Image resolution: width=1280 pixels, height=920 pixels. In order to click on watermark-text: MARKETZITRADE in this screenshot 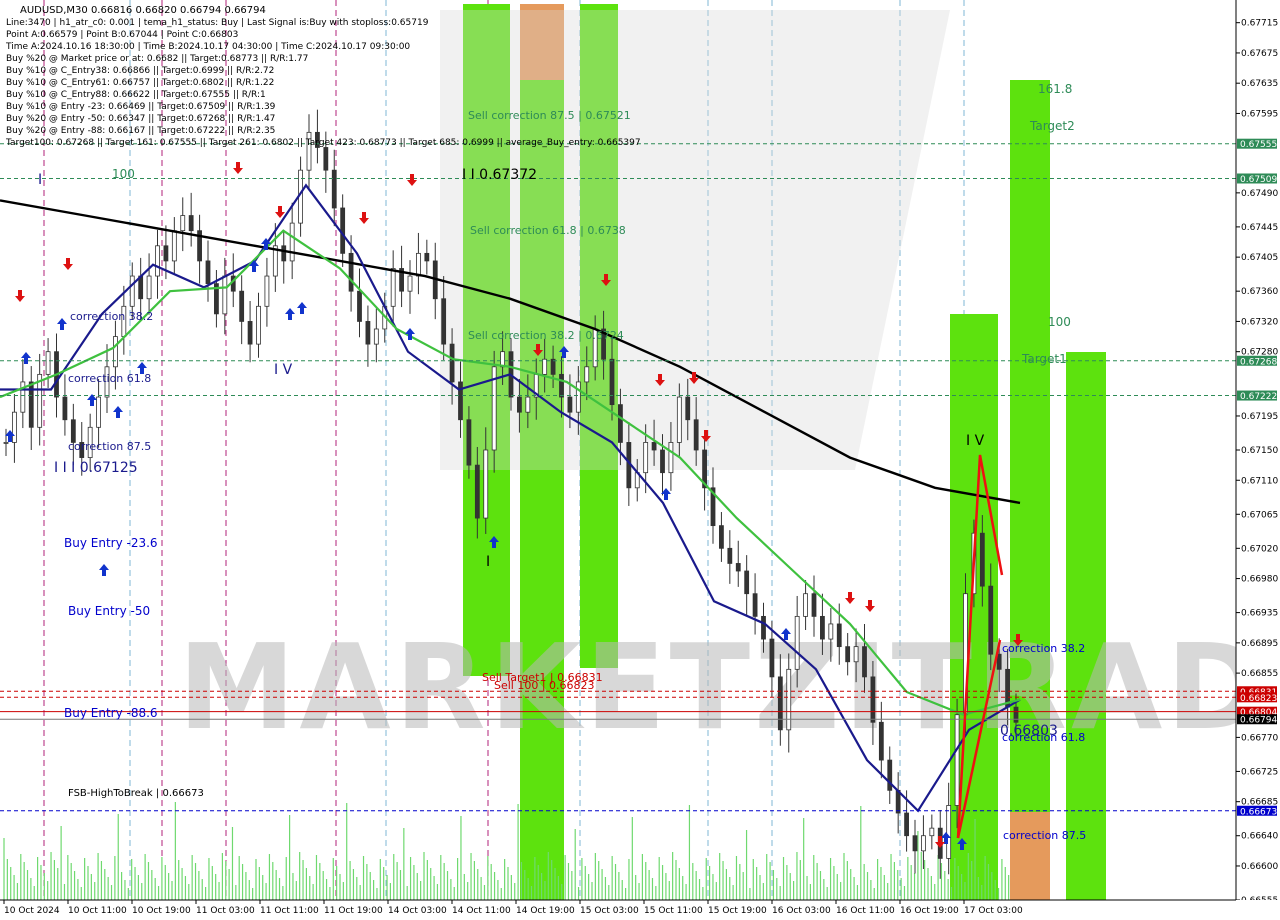, I will do `click(729, 687)`.